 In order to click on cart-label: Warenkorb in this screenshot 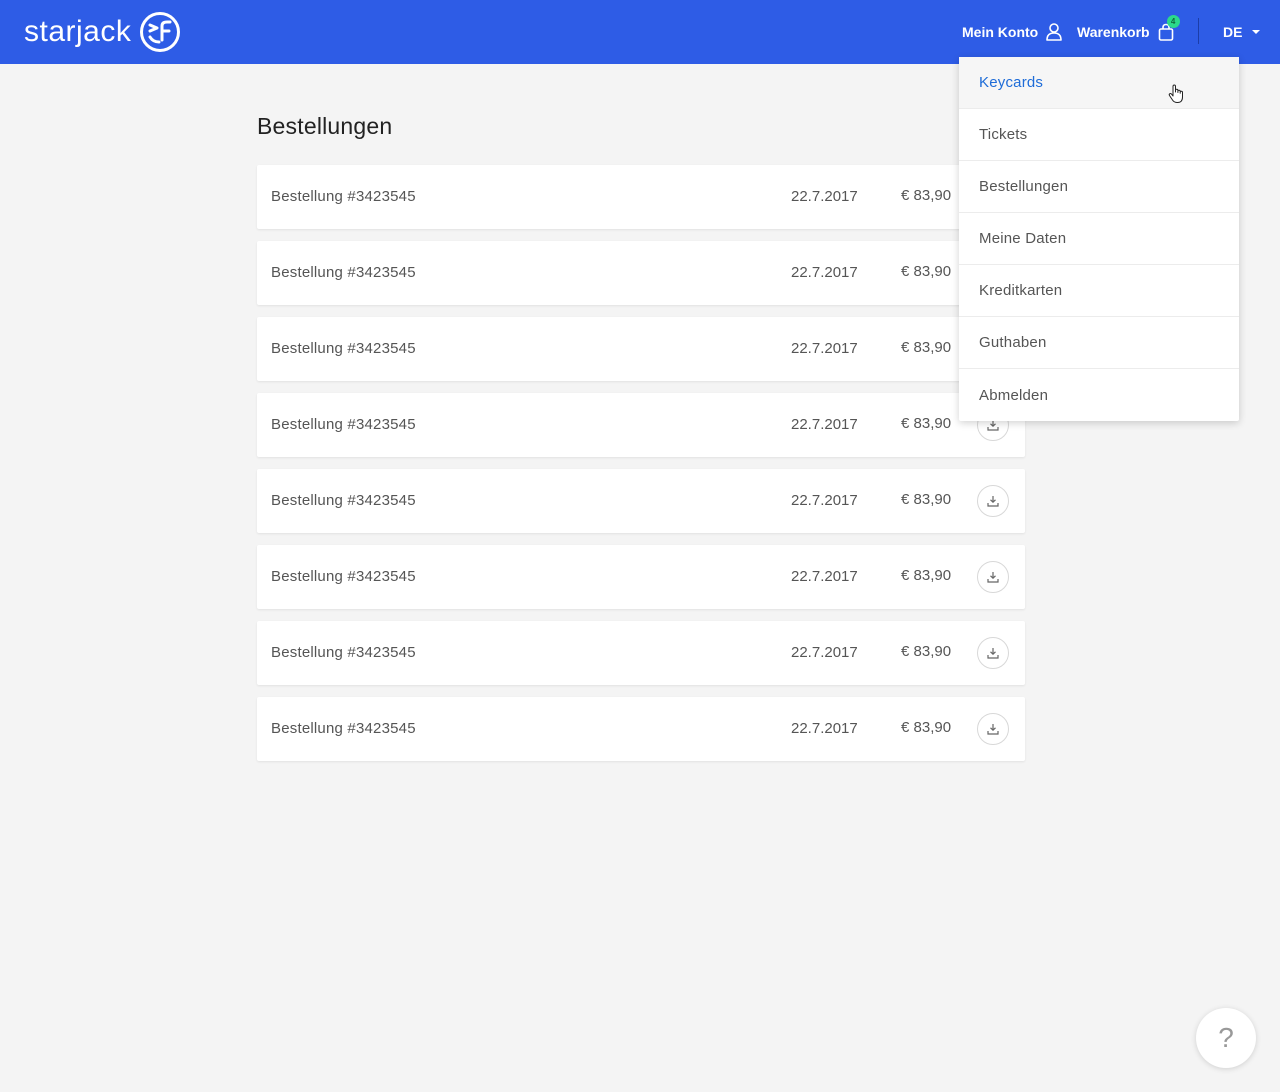, I will do `click(1113, 32)`.